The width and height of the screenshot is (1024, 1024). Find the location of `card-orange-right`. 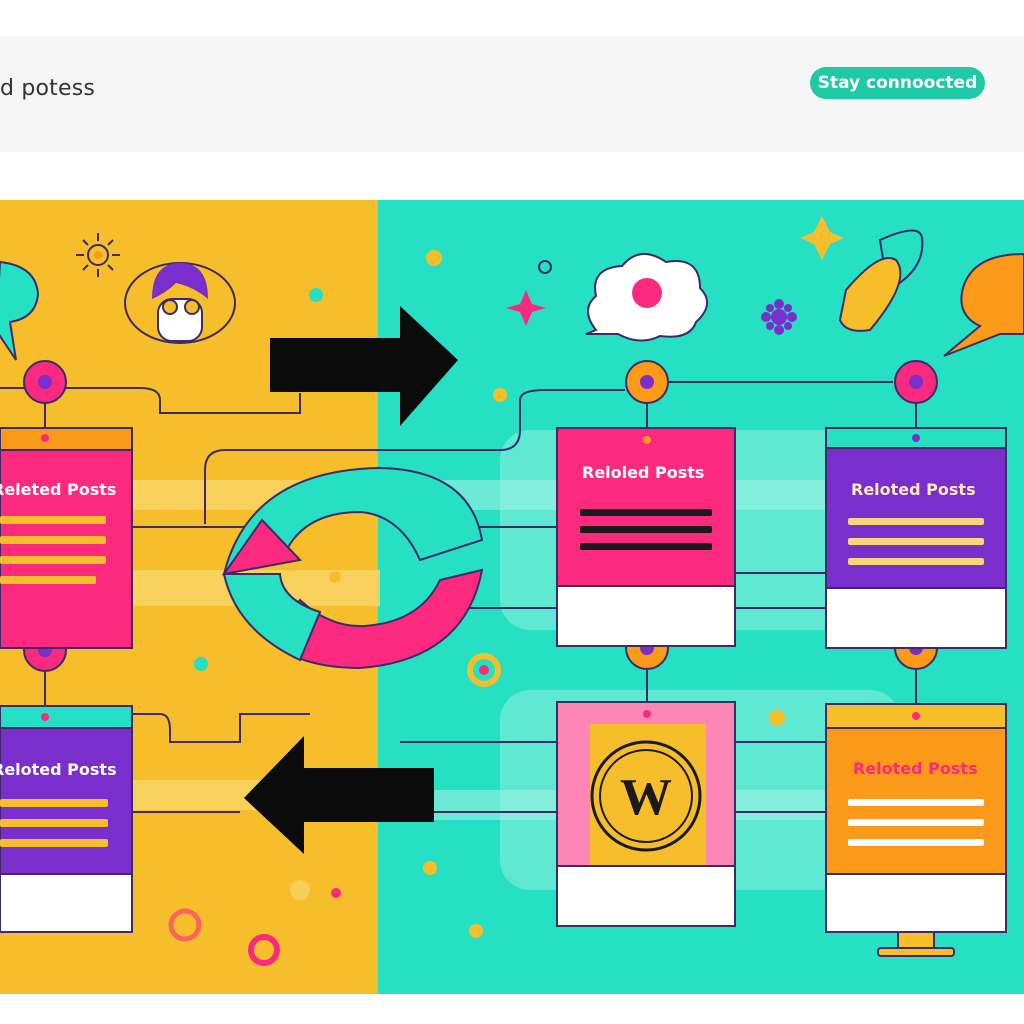

card-orange-right is located at coordinates (916, 818).